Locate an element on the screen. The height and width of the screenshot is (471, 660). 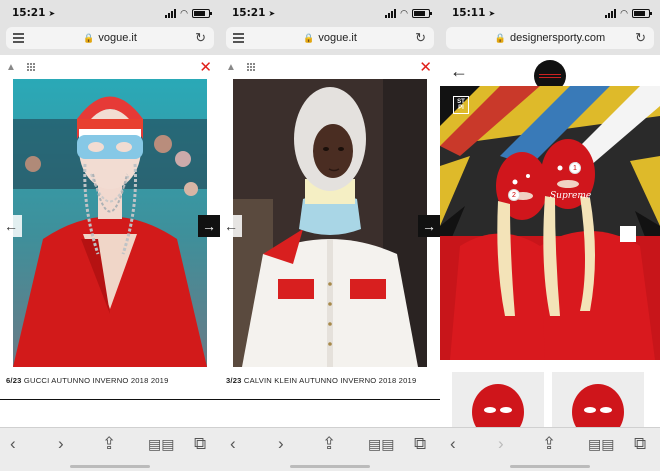
slide-index: 6/23 is located at coordinates (14, 380).